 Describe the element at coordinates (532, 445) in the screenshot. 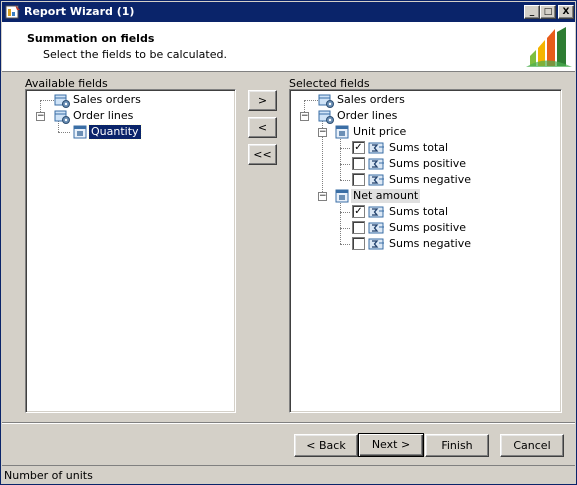

I see `cancel-button: Cancel` at that location.